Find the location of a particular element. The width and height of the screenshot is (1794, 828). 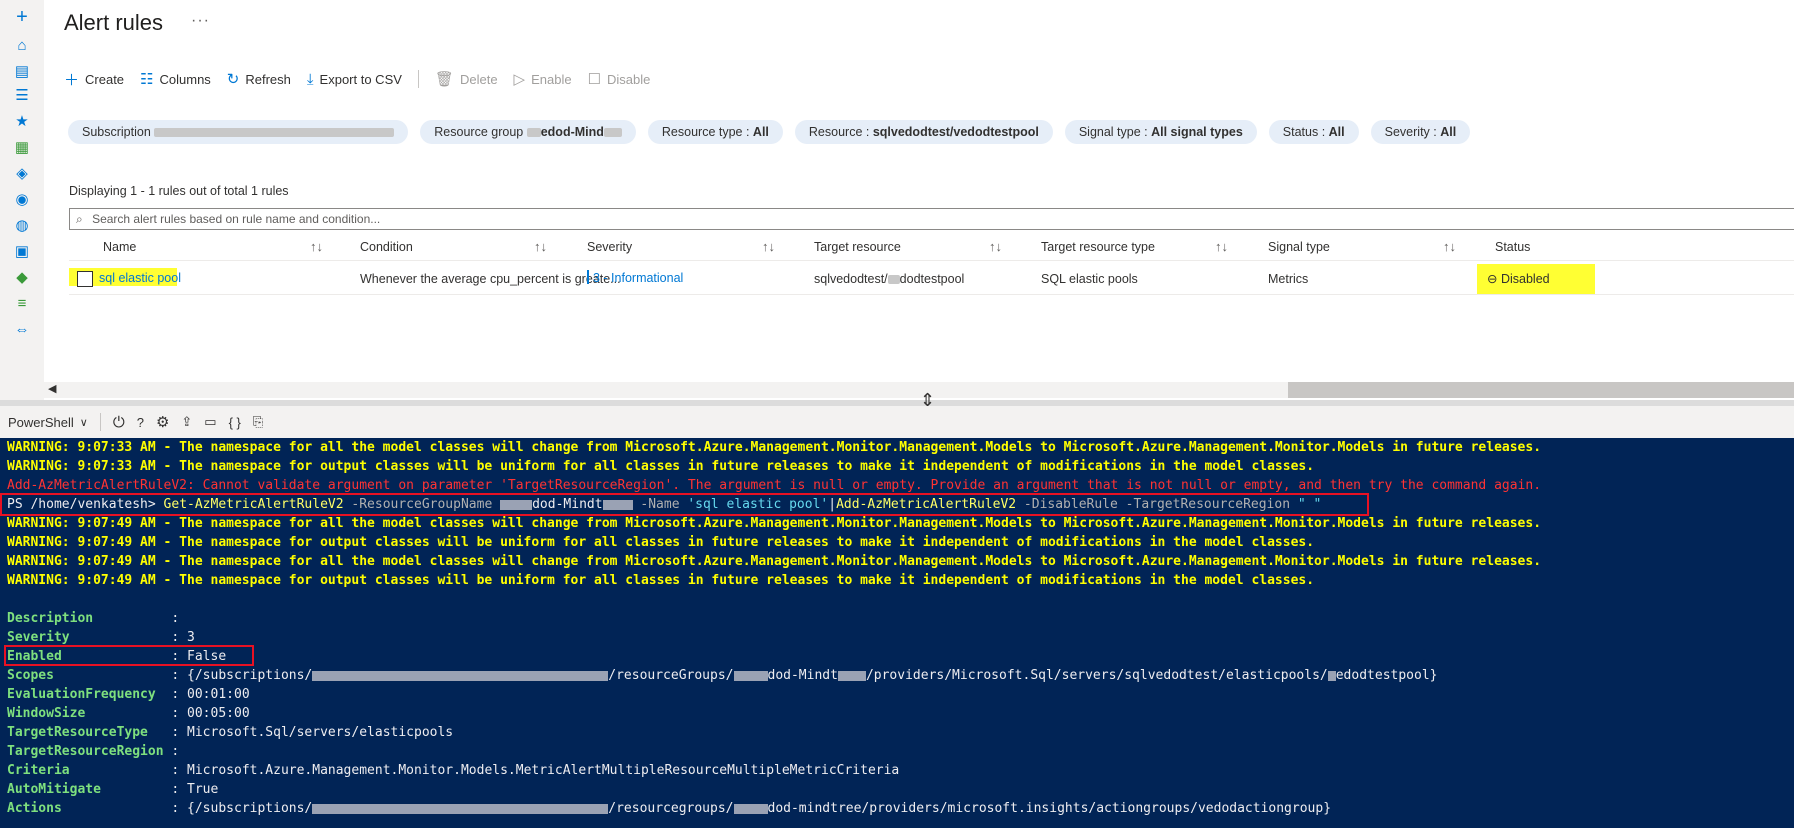

more-icon: ··· is located at coordinates (200, 21).